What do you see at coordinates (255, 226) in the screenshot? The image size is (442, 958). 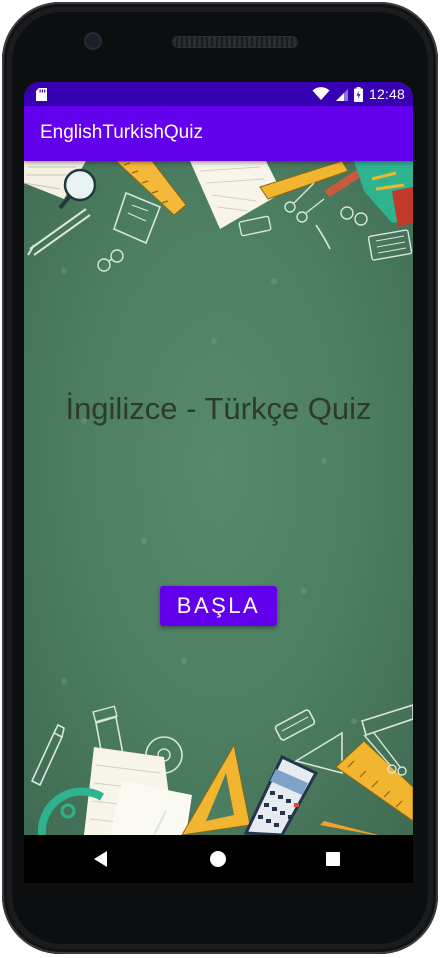 I see `eraser-doodle` at bounding box center [255, 226].